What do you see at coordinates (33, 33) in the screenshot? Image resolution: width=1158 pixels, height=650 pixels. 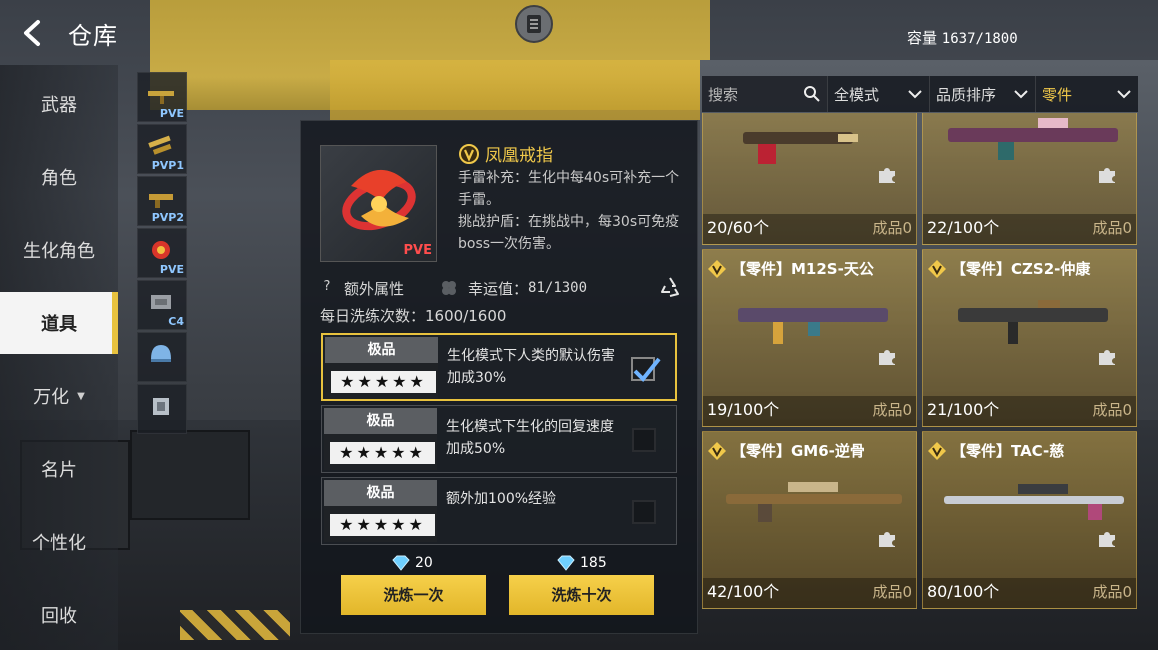 I see `back-button` at bounding box center [33, 33].